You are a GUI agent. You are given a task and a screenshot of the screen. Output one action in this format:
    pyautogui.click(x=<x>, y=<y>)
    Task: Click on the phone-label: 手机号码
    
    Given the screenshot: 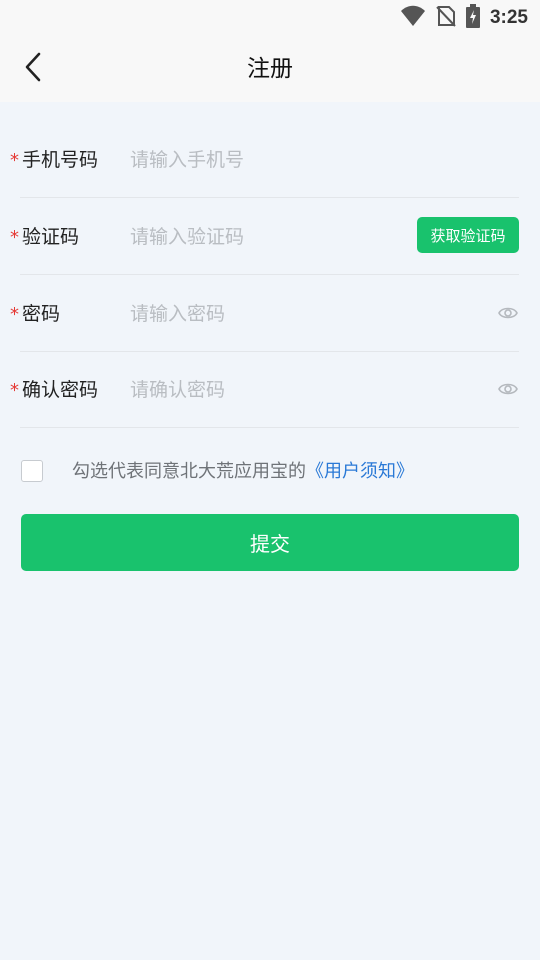 What is the action you would take?
    pyautogui.click(x=60, y=160)
    